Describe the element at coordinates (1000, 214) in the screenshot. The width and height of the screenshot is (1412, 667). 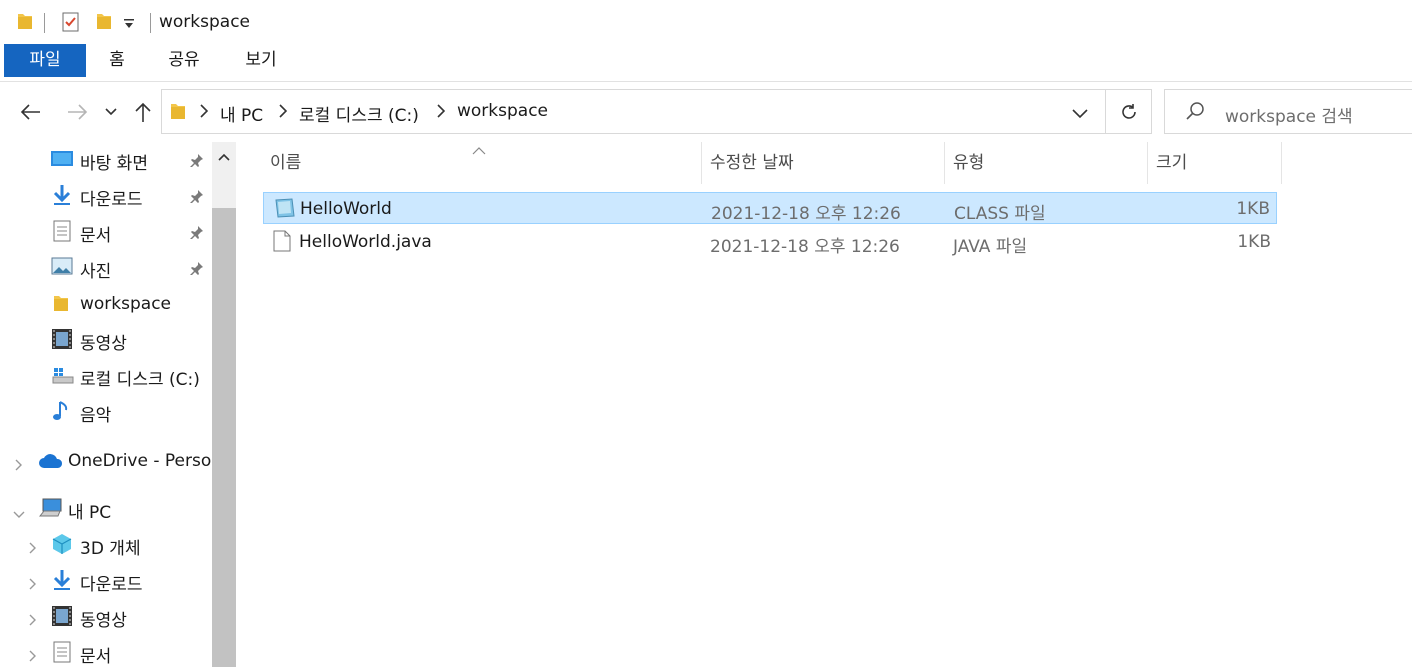
I see `file-type: CLASS 파일` at that location.